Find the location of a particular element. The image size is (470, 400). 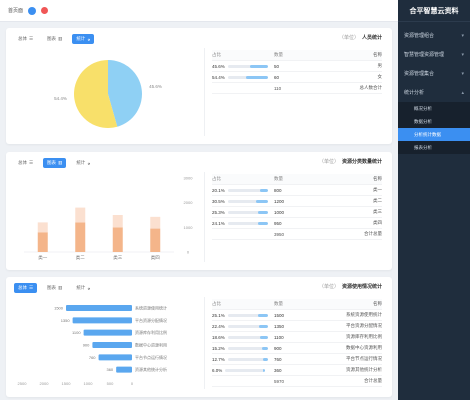

num-cell: 50 is located at coordinates (277, 66).